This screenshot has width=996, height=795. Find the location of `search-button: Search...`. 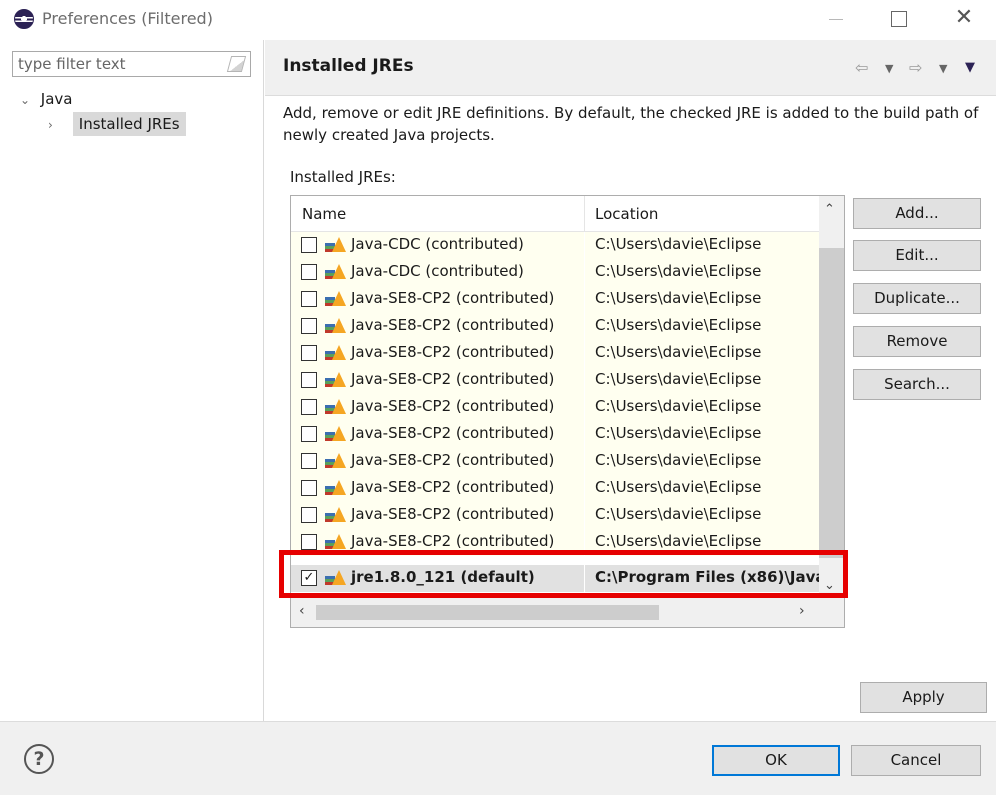

search-button: Search... is located at coordinates (917, 384).